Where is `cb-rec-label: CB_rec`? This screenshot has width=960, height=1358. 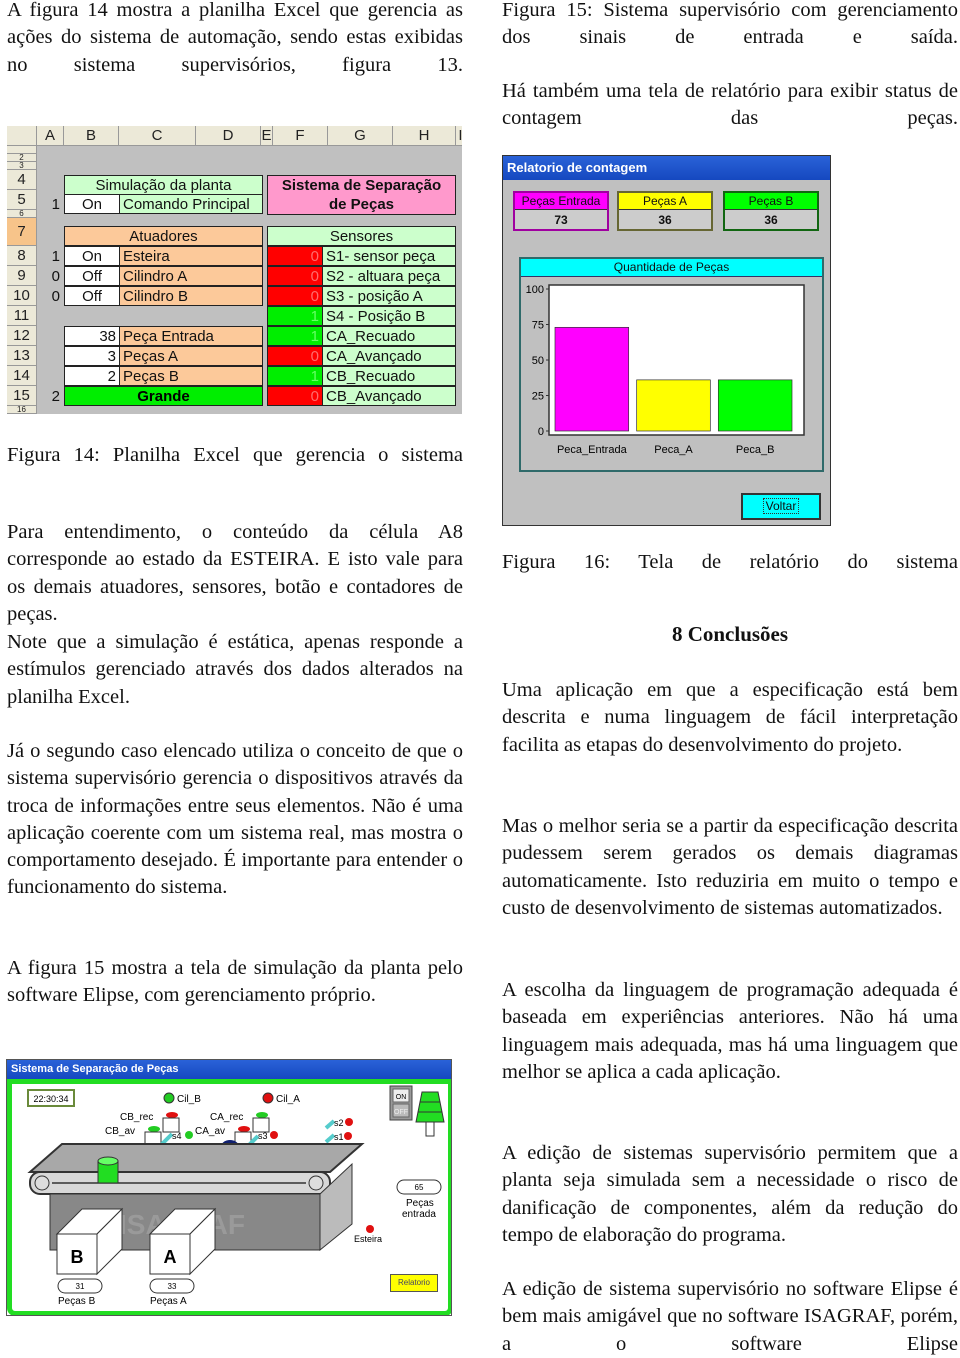 cb-rec-label: CB_rec is located at coordinates (136, 1117).